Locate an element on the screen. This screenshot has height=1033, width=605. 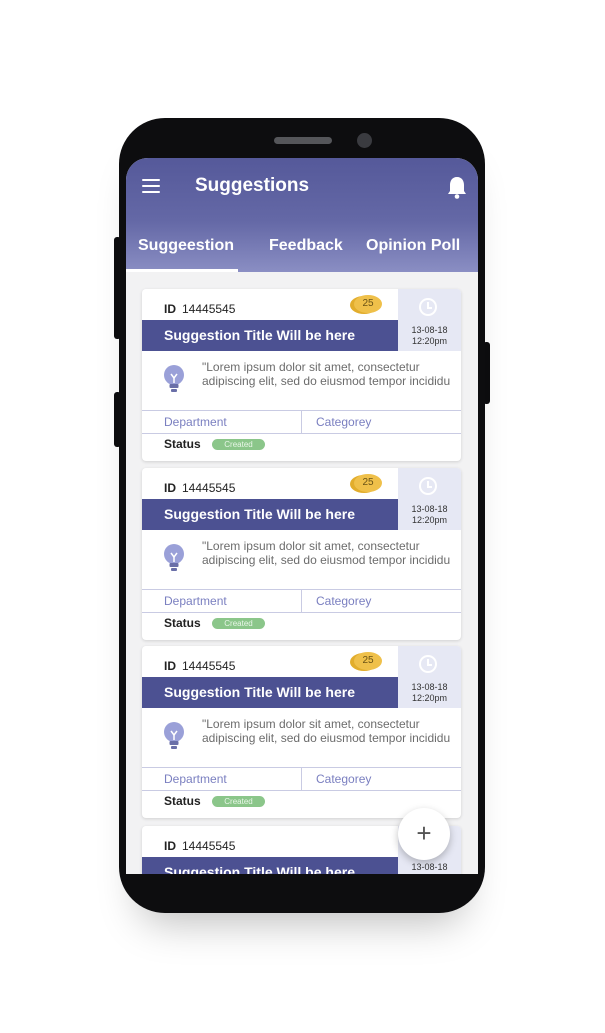
add-suggestion-button: + is located at coordinates (424, 834).